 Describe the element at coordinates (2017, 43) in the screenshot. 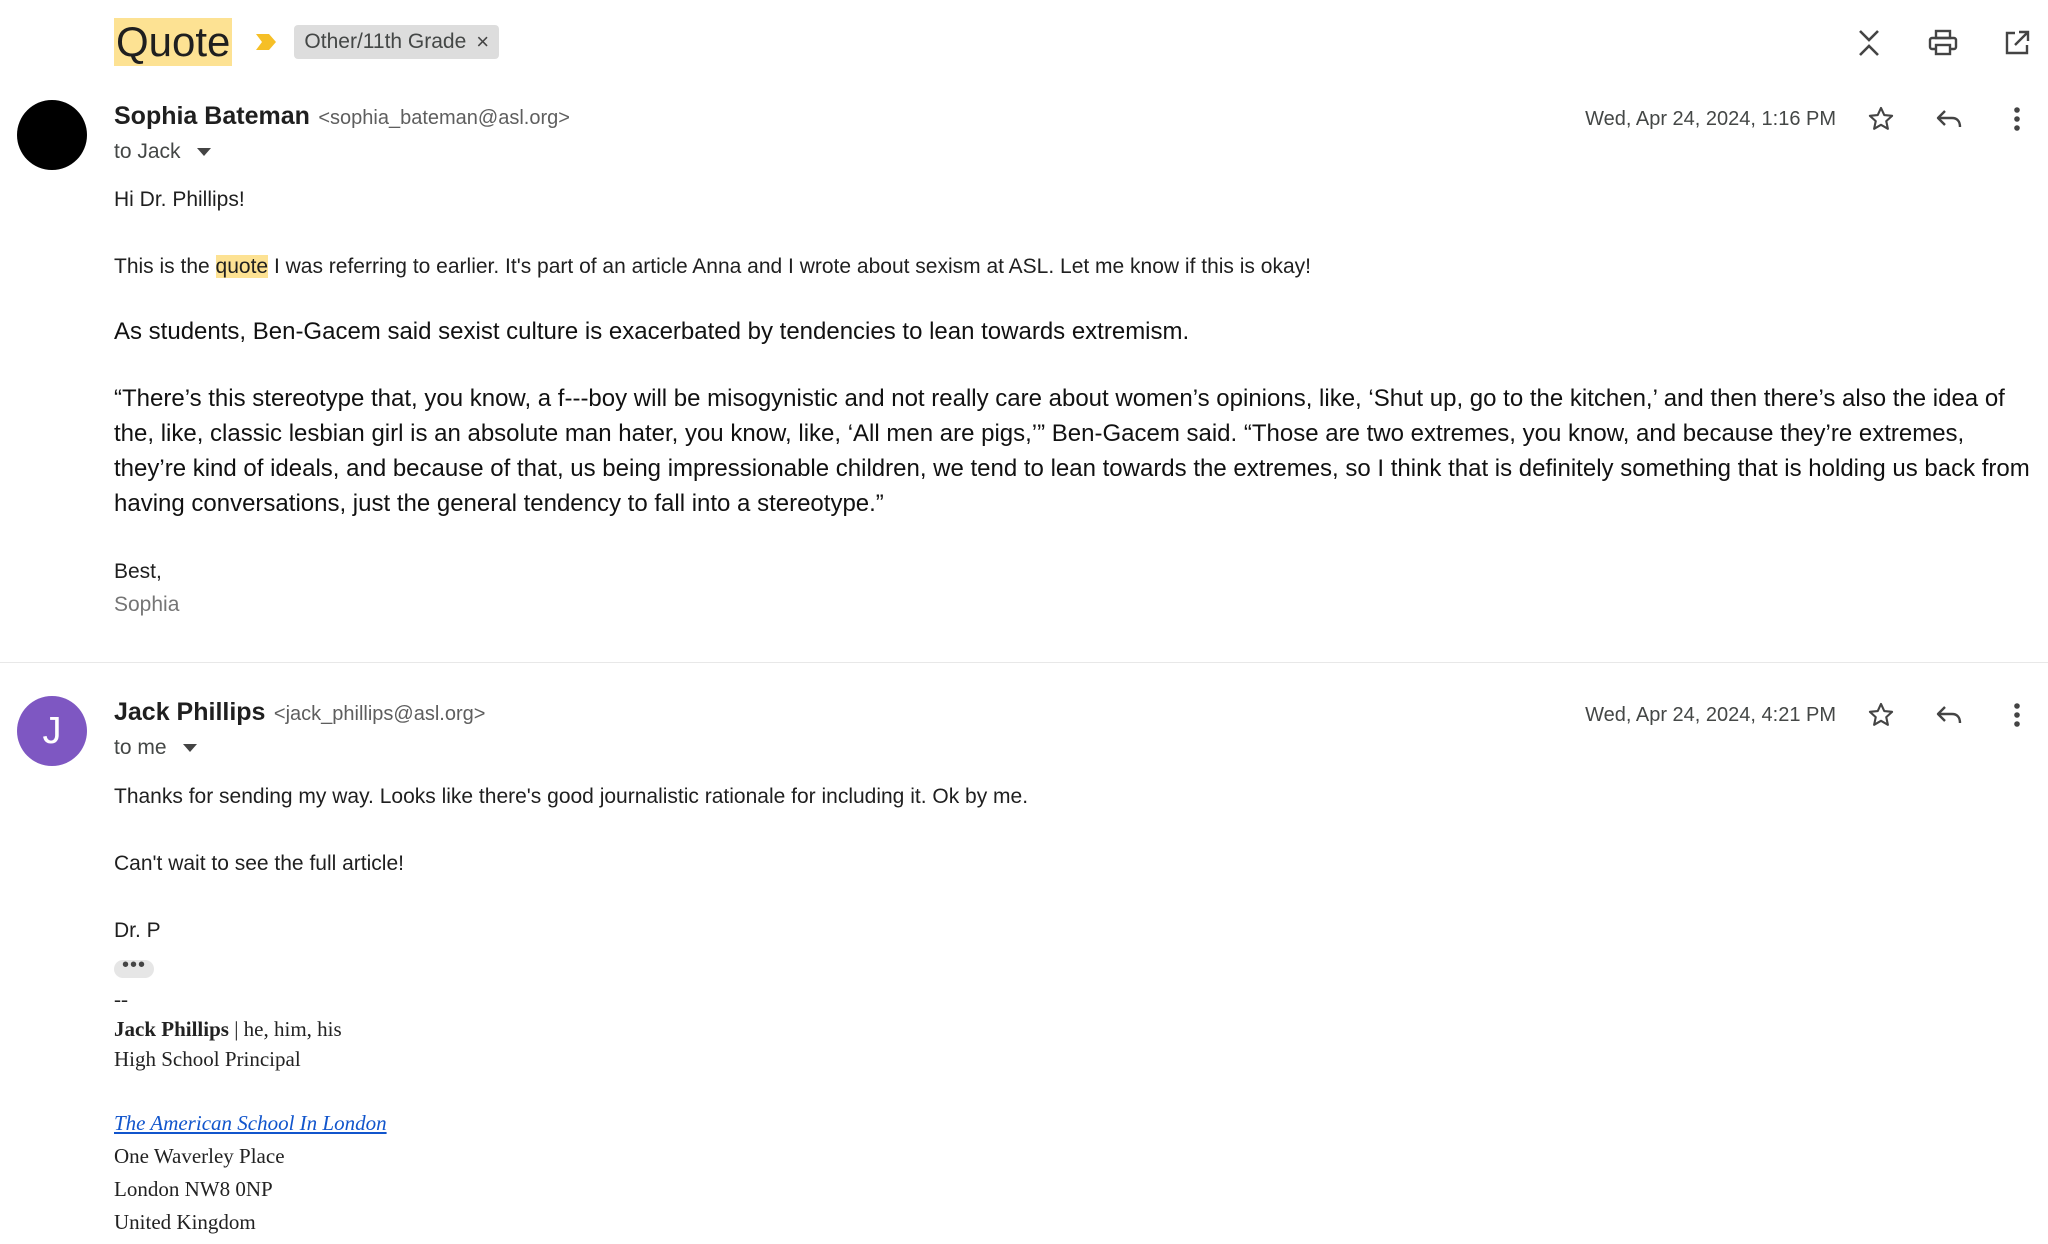

I see `open-in-new-window-icon` at that location.